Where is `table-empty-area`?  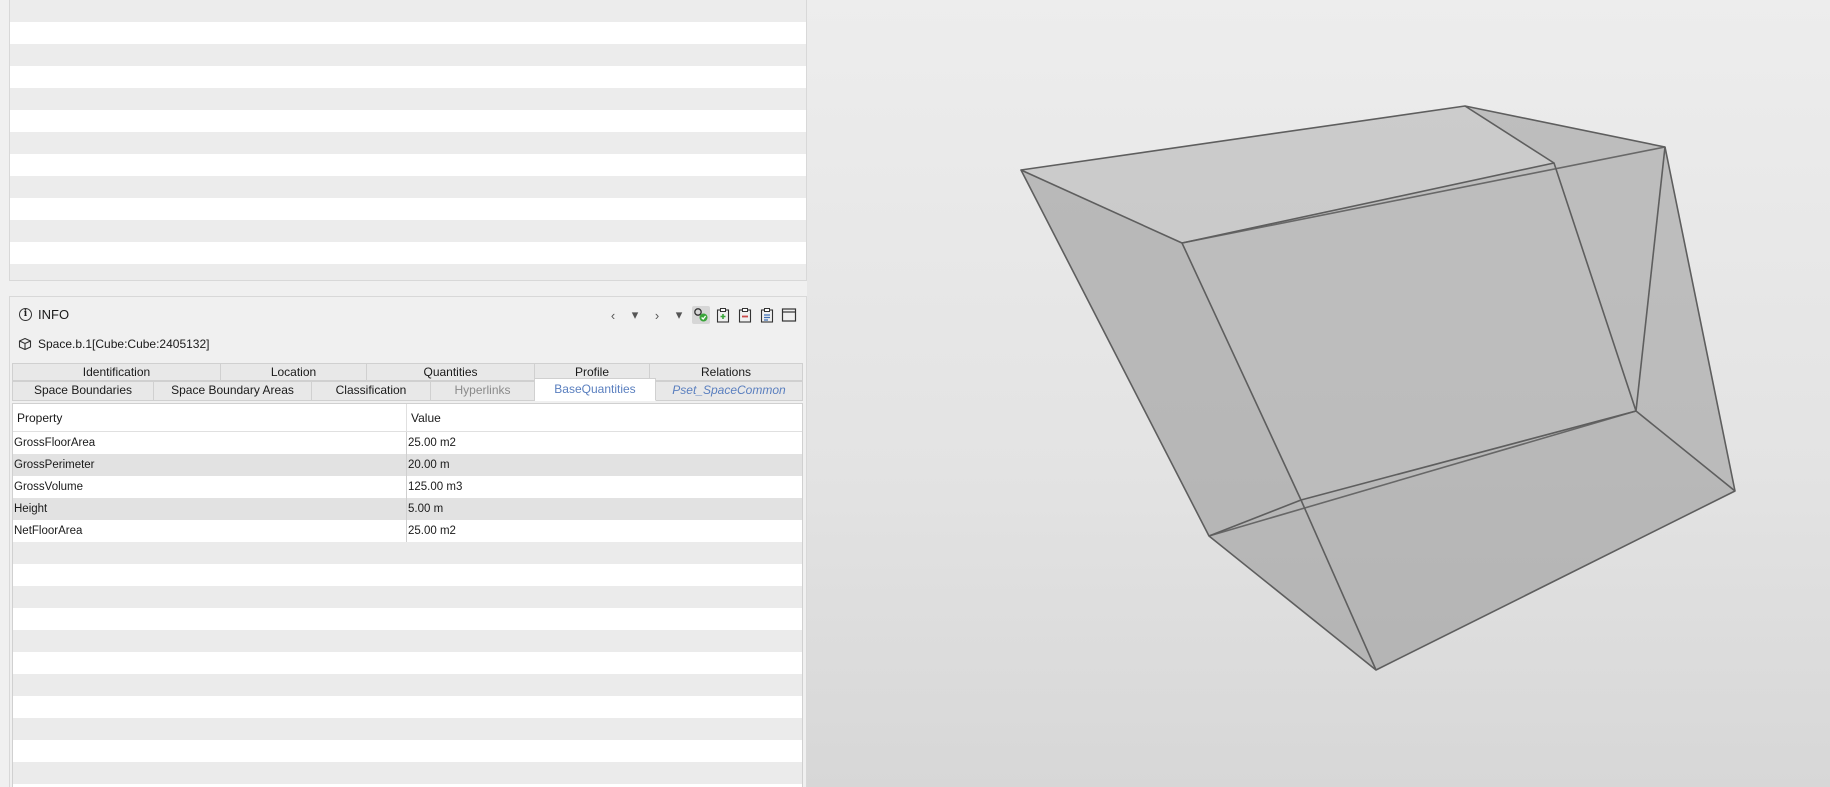
table-empty-area is located at coordinates (407, 664).